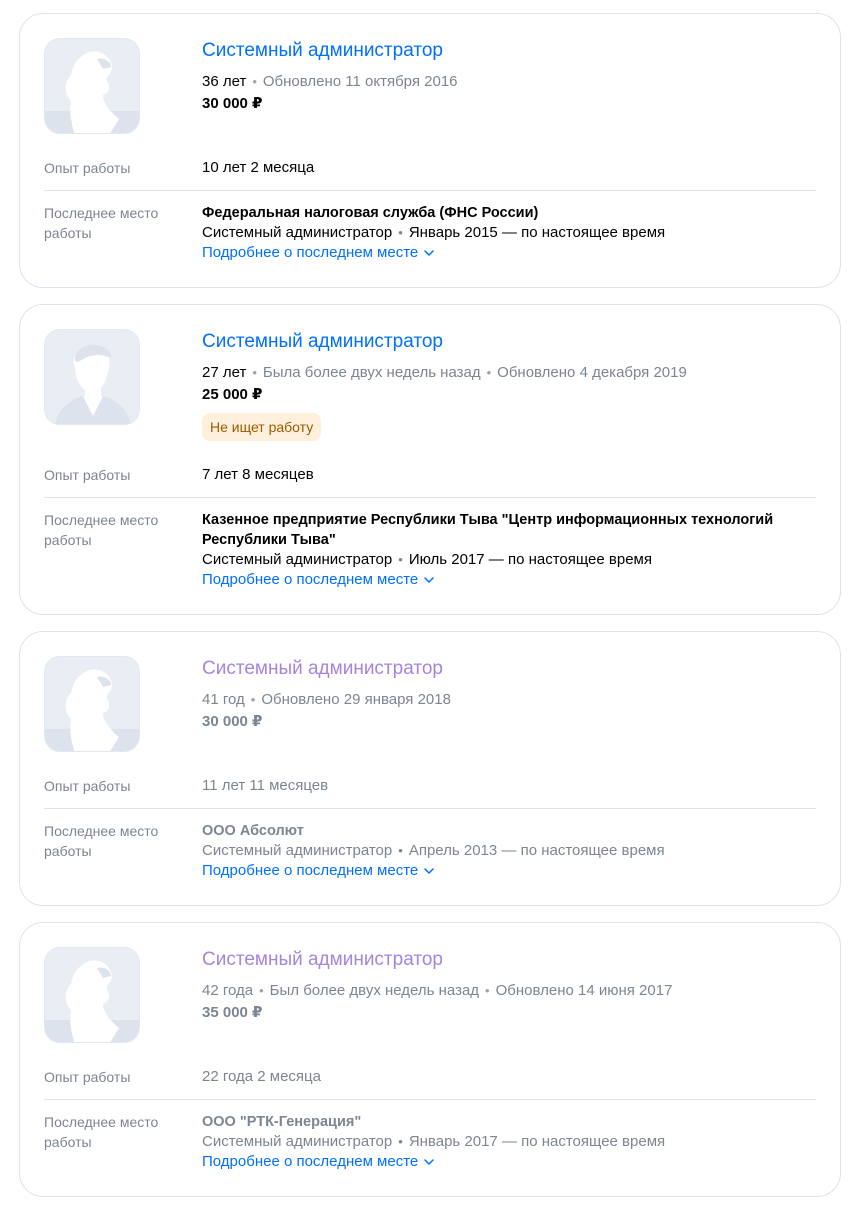 Image resolution: width=862 pixels, height=1212 pixels. What do you see at coordinates (537, 232) in the screenshot?
I see `period: Январь 2015 — по настоящее время` at bounding box center [537, 232].